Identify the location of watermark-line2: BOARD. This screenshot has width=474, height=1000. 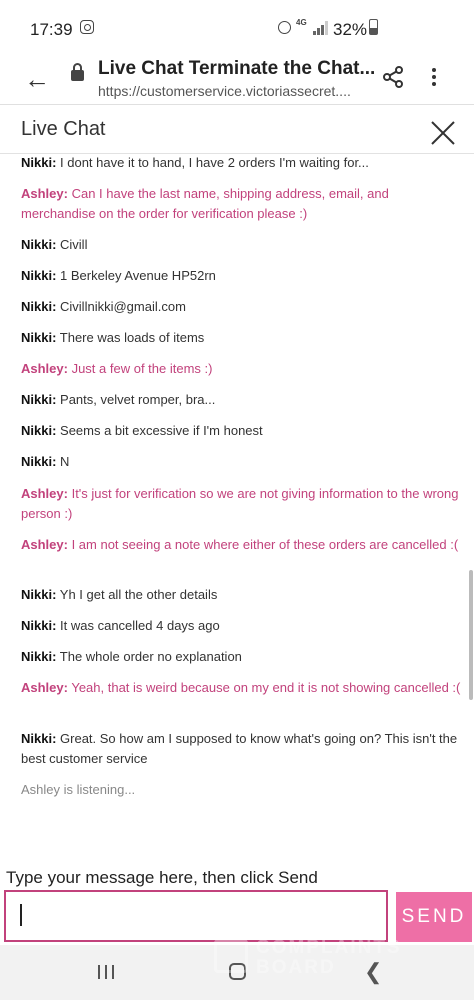
(296, 967).